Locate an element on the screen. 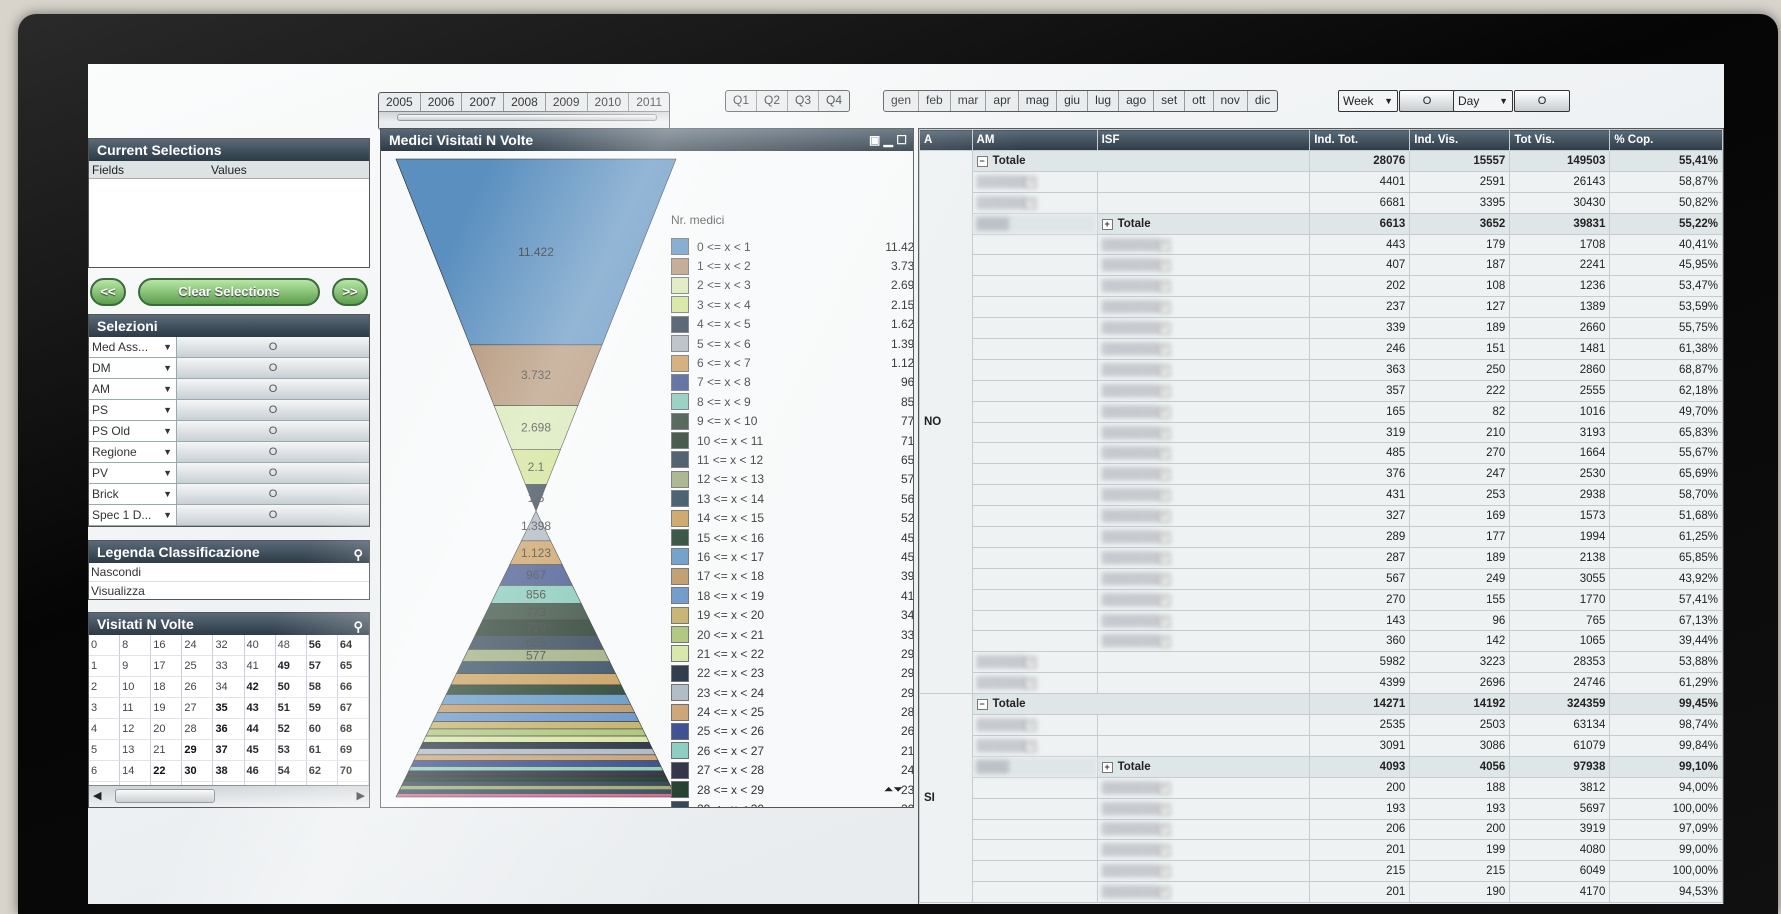 Image resolution: width=1781 pixels, height=914 pixels. table-row: ▒▒▒▒▒▒▒ +165 82 1016 49,70% is located at coordinates (1321, 411).